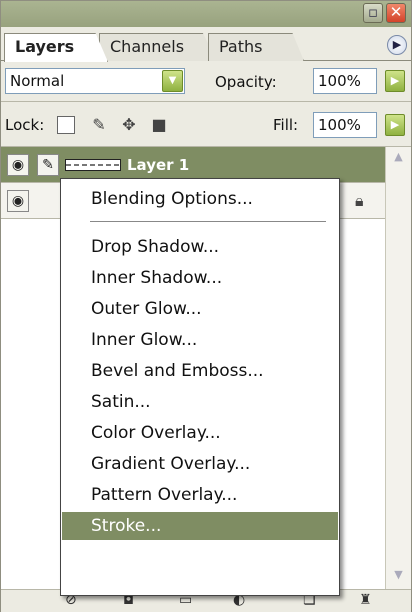  I want to click on tab-channels: Channels, so click(158, 47).